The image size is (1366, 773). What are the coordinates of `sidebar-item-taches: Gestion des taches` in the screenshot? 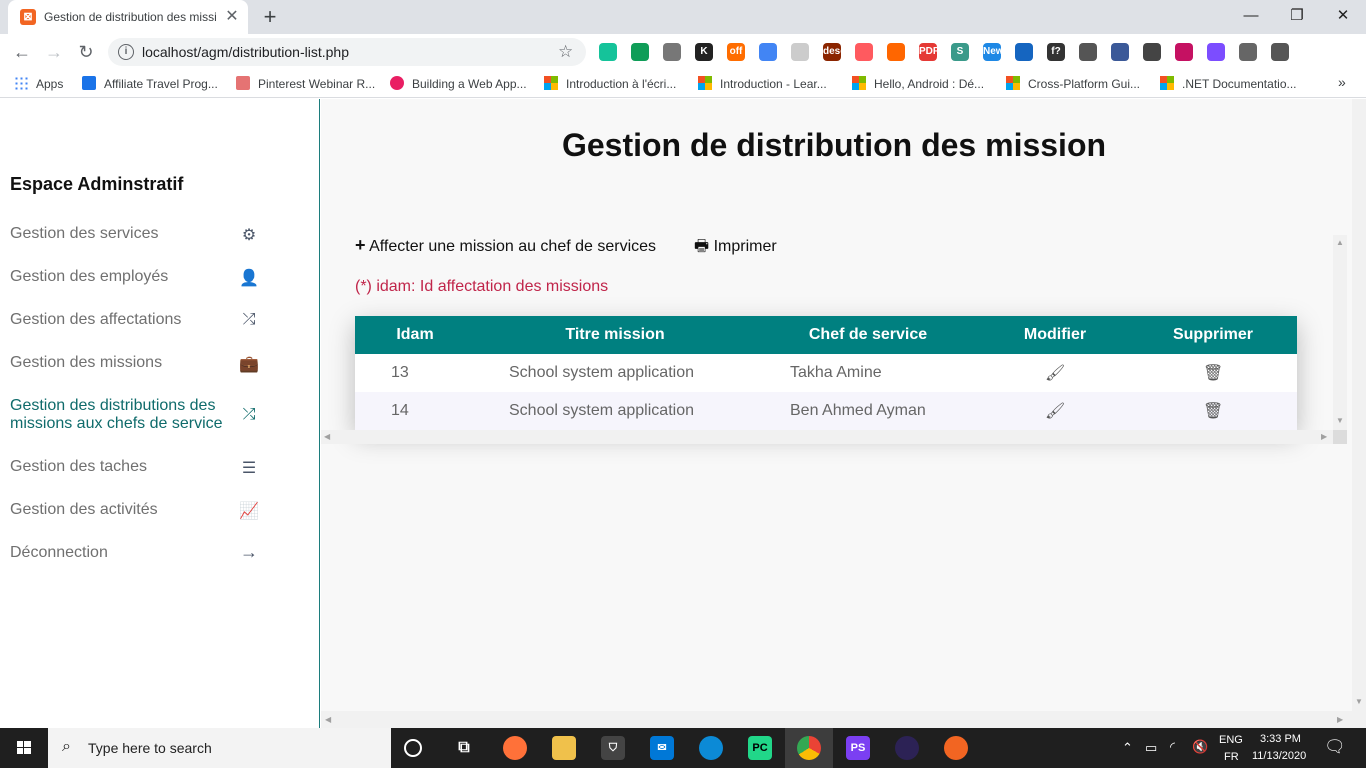 It's located at (160, 467).